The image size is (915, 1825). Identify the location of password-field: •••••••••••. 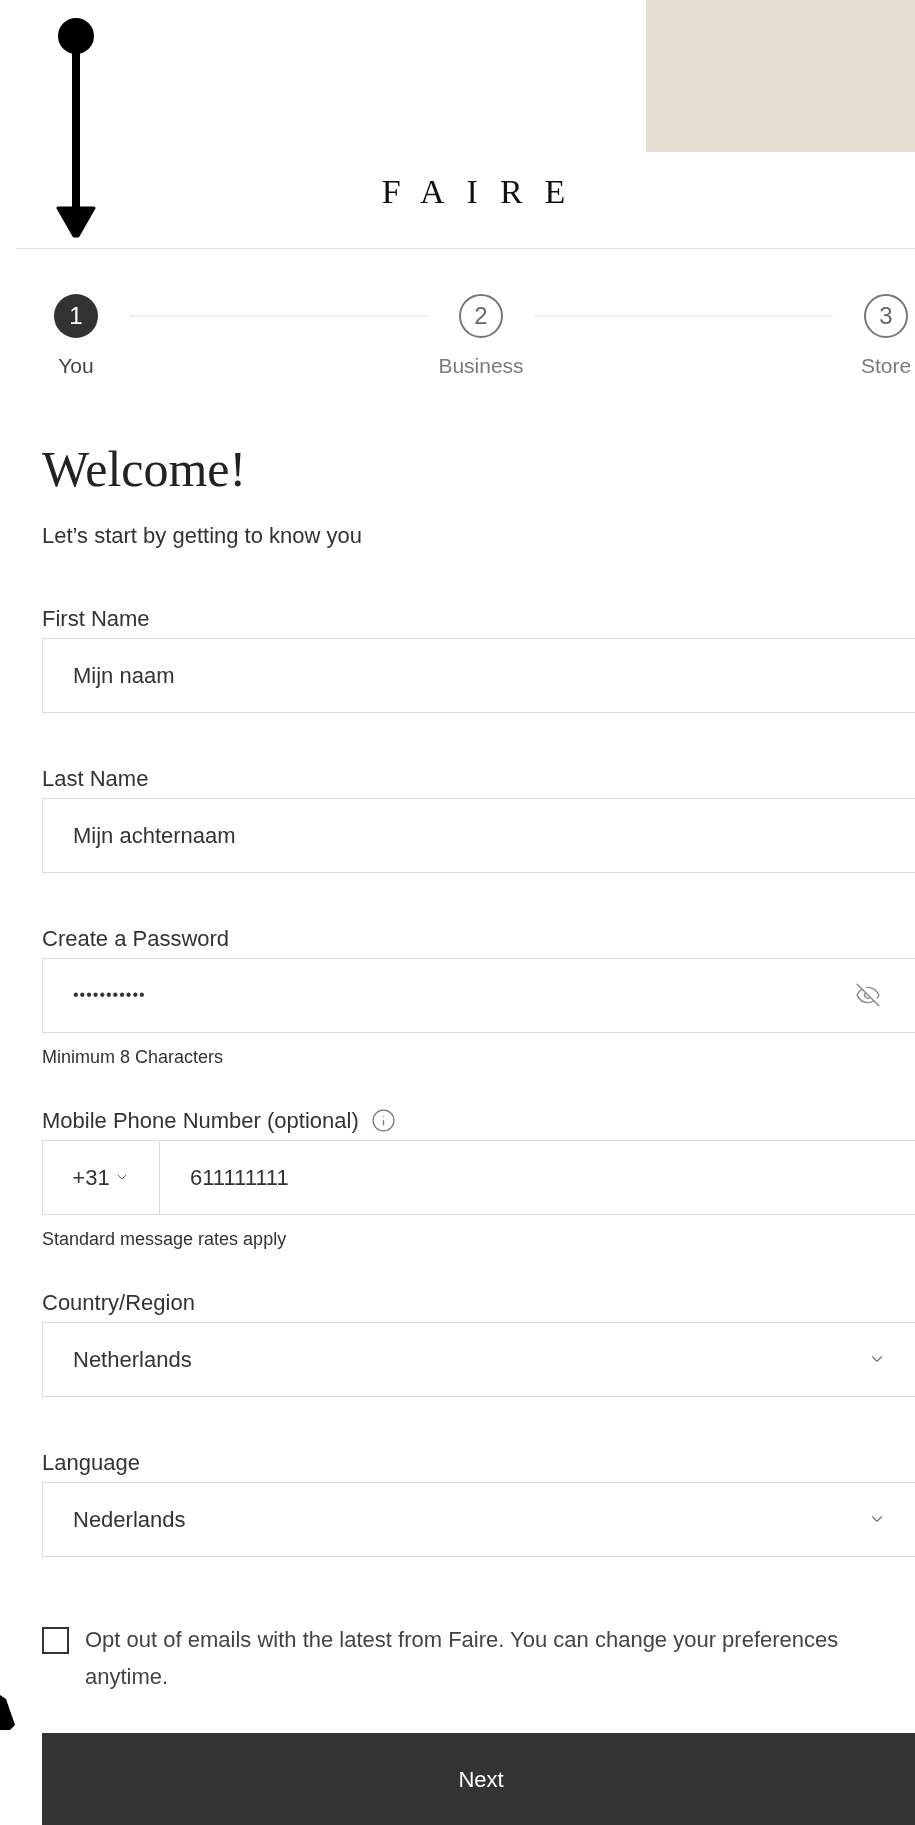
(478, 995).